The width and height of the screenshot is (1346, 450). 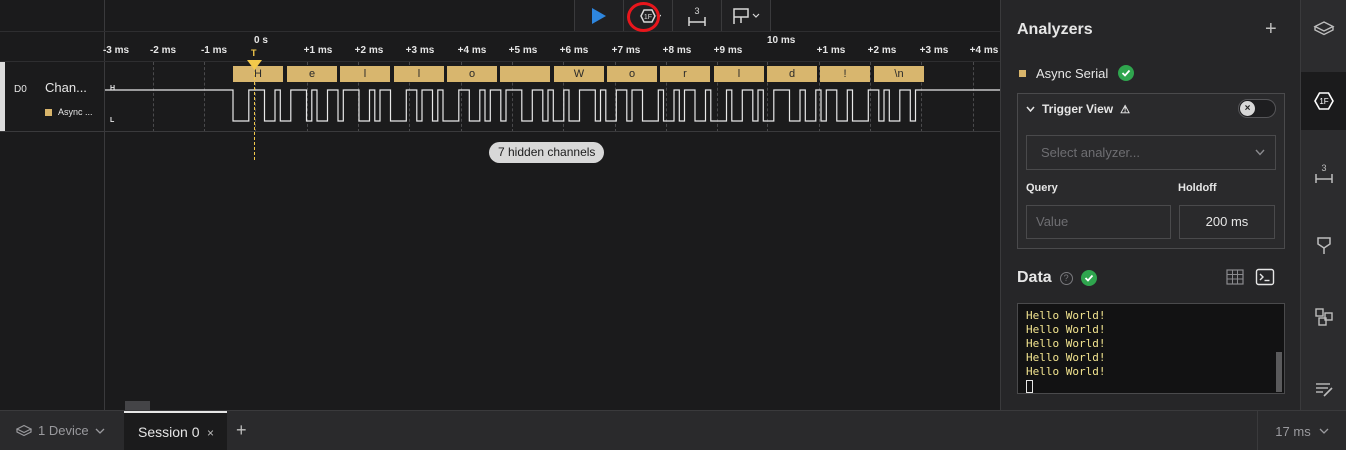 I want to click on tick-label: +9 ms, so click(x=728, y=50).